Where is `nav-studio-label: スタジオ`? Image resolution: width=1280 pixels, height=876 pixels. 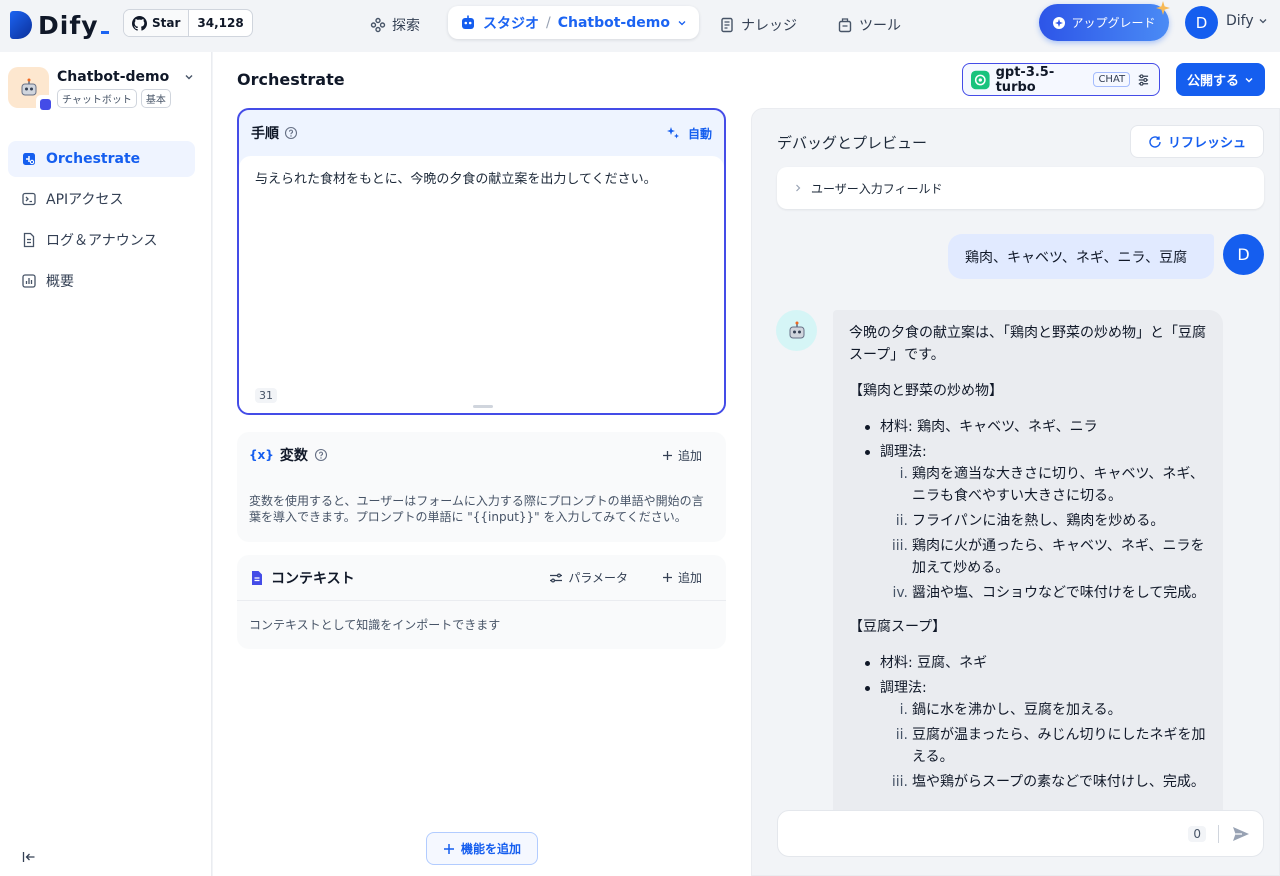
nav-studio-label: スタジオ is located at coordinates (511, 23).